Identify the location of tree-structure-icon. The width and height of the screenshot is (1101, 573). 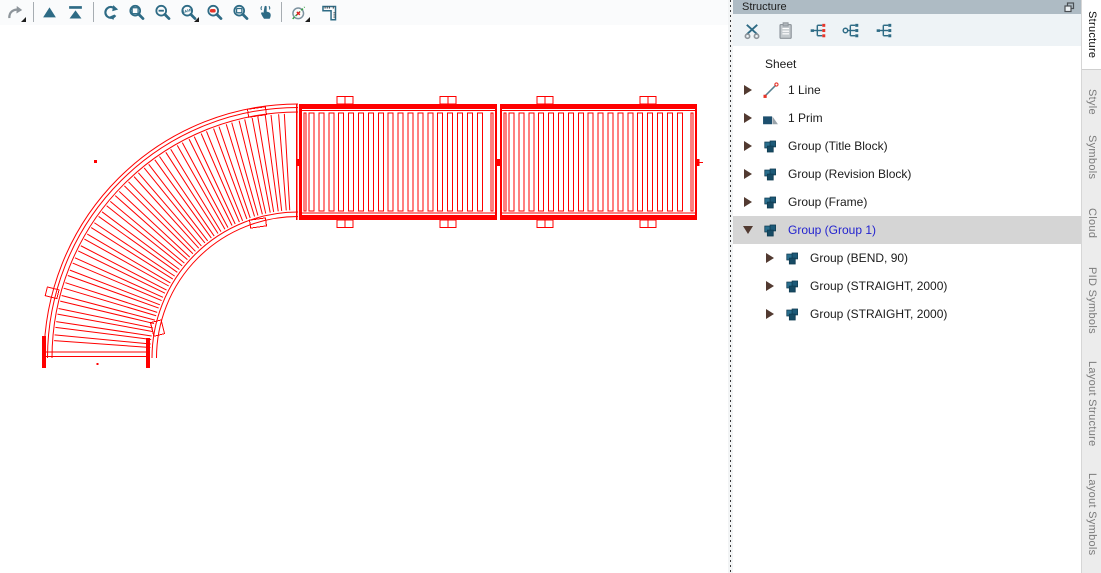
(883, 30).